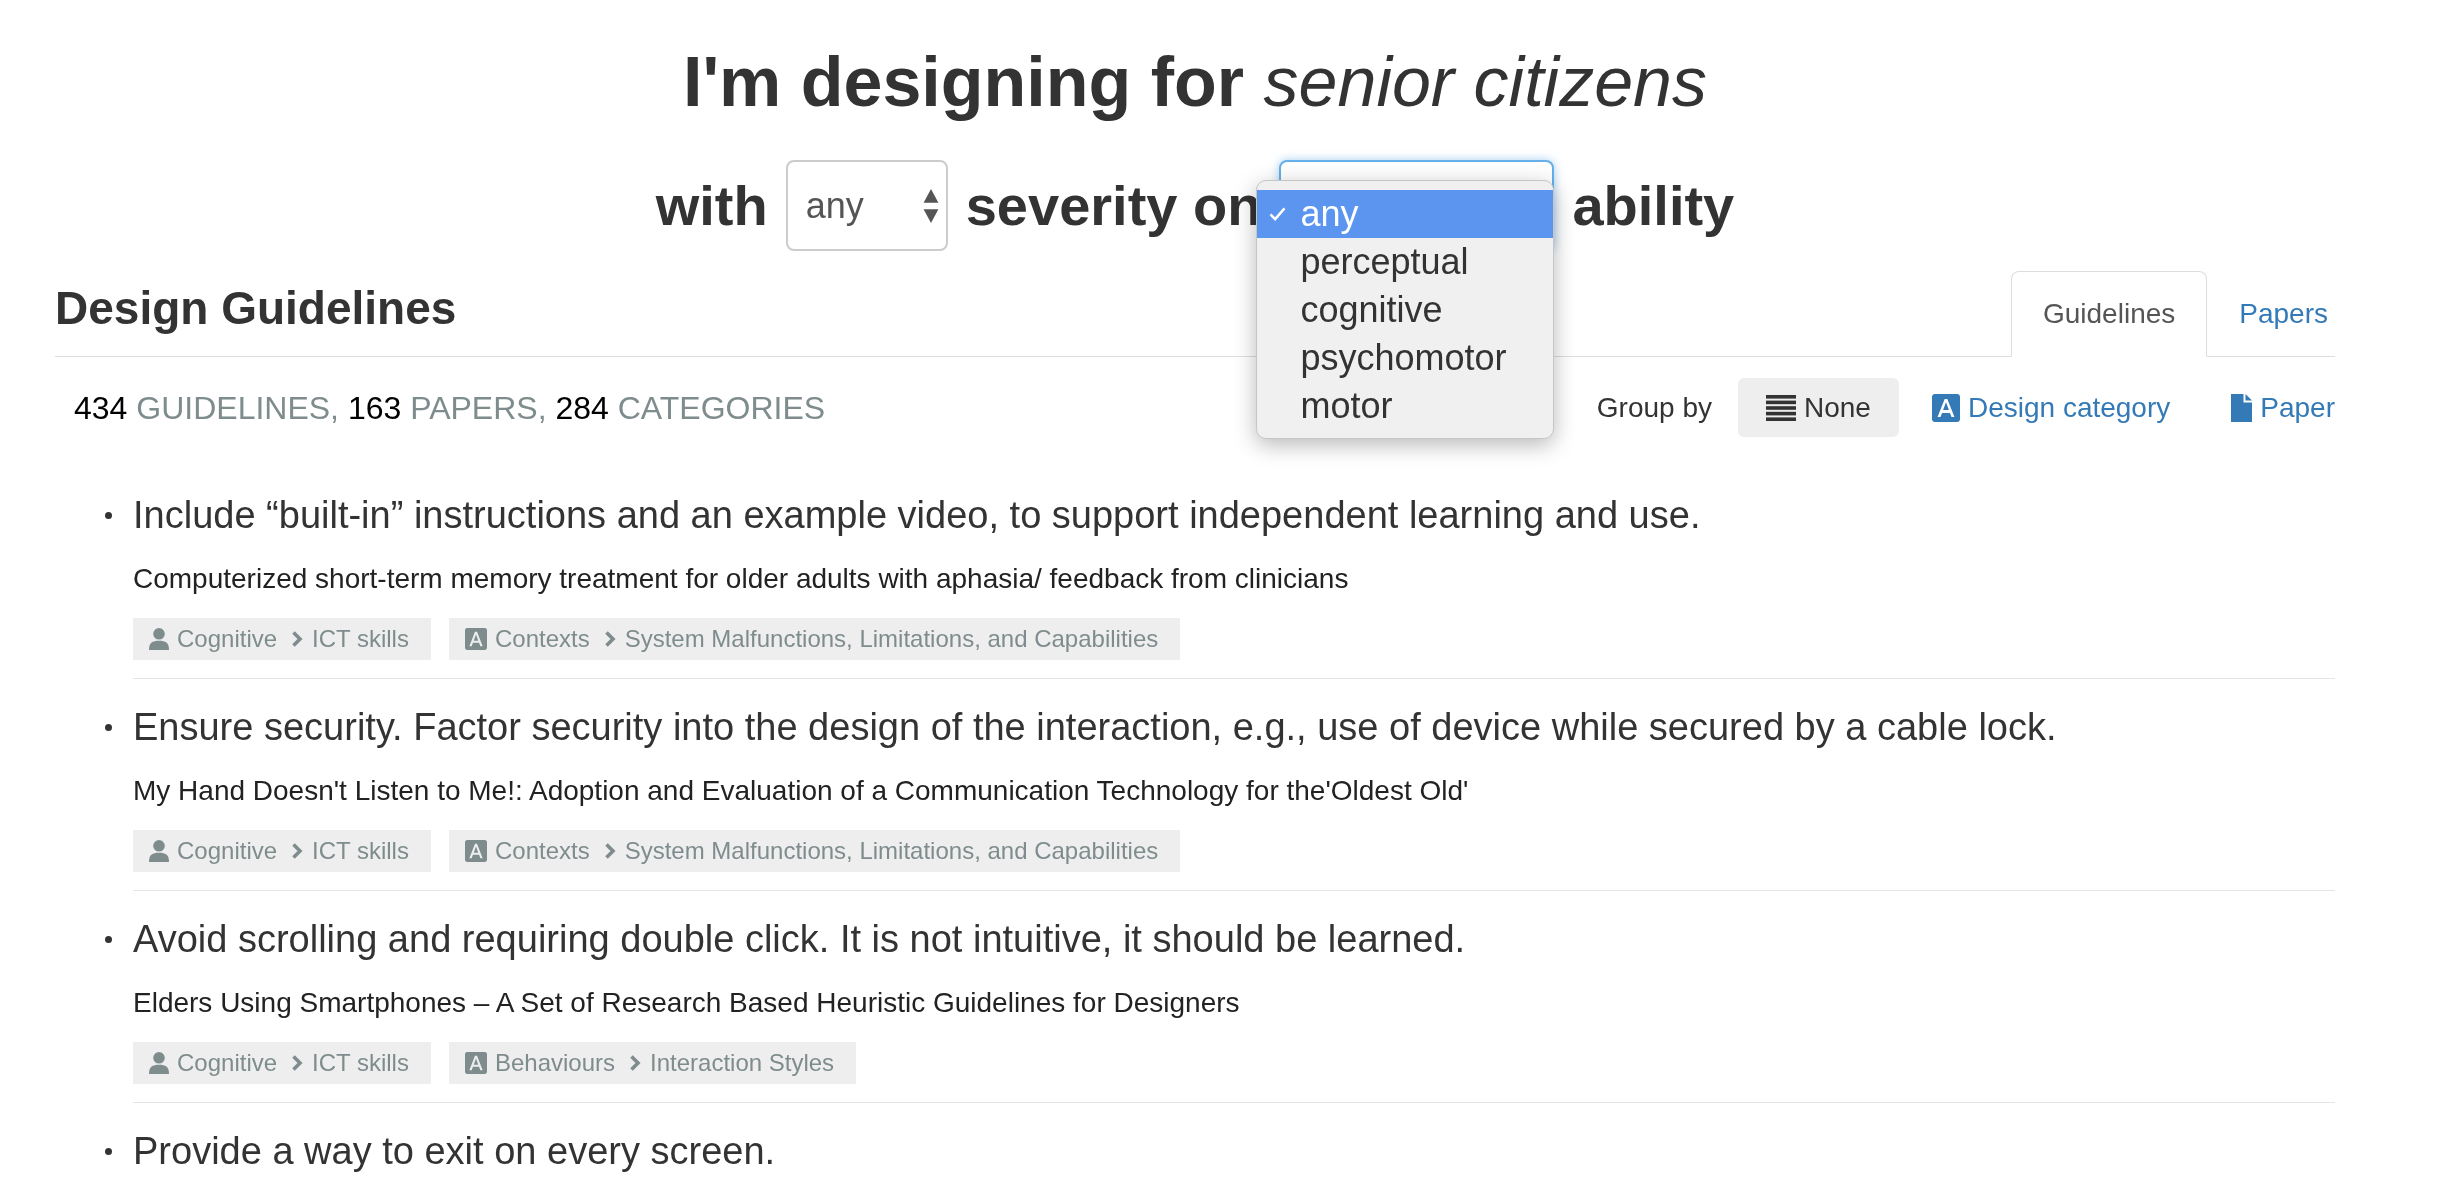 This screenshot has height=1186, width=2460. I want to click on subcategory-label: Interaction Styles, so click(742, 1063).